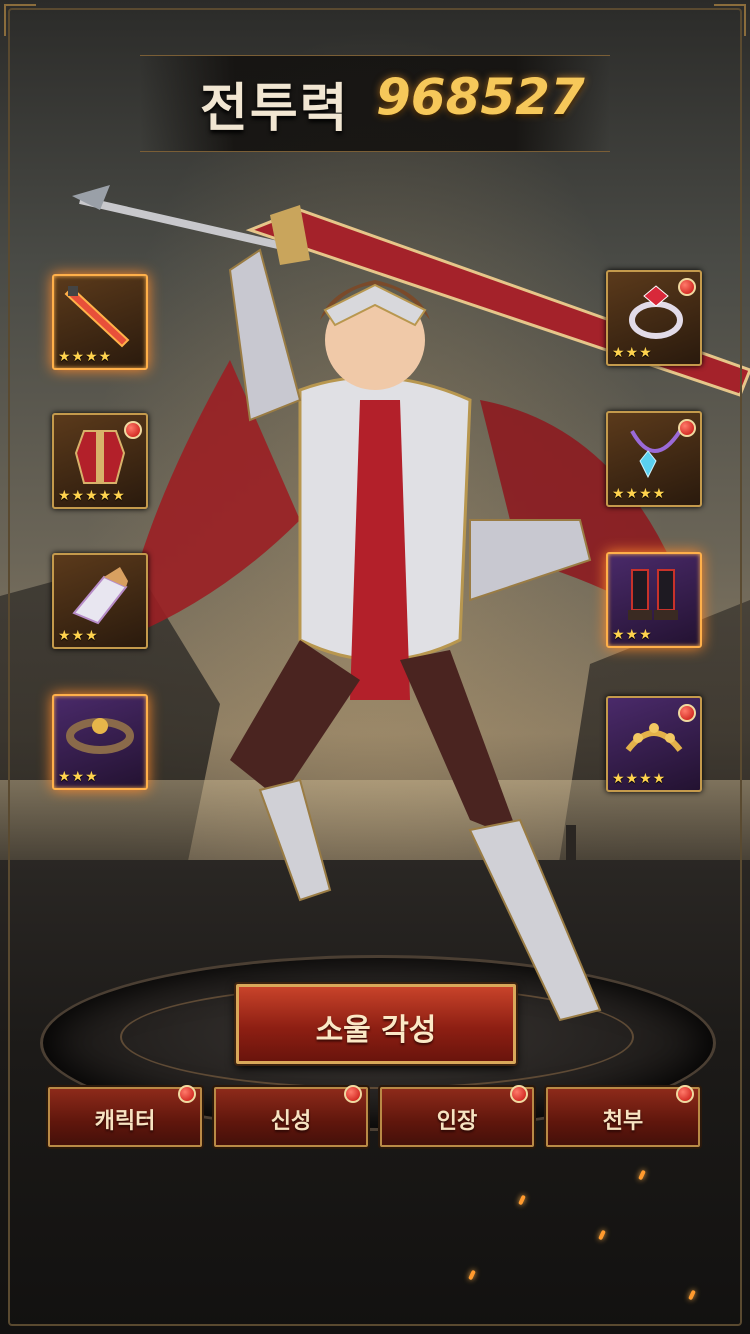  Describe the element at coordinates (376, 1030) in the screenshot. I see `soul-awaken-label: 소울 각성` at that location.